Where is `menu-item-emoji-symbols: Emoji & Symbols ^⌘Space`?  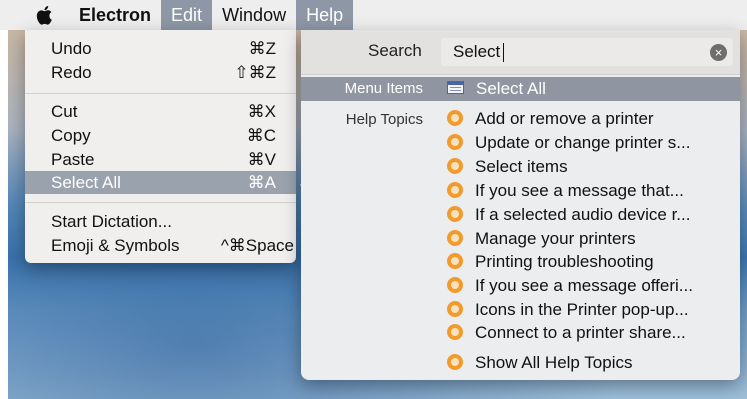 menu-item-emoji-symbols: Emoji & Symbols ^⌘Space is located at coordinates (160, 245).